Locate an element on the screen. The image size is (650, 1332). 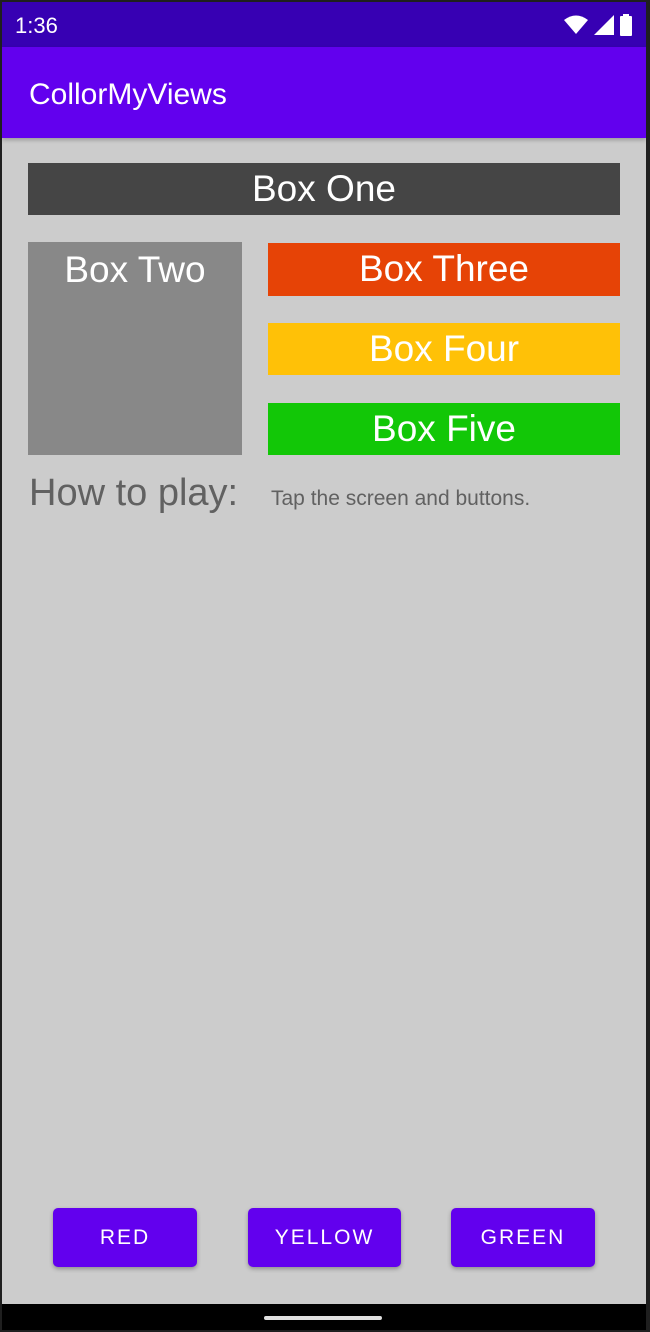
box-five: Box Five is located at coordinates (444, 429).